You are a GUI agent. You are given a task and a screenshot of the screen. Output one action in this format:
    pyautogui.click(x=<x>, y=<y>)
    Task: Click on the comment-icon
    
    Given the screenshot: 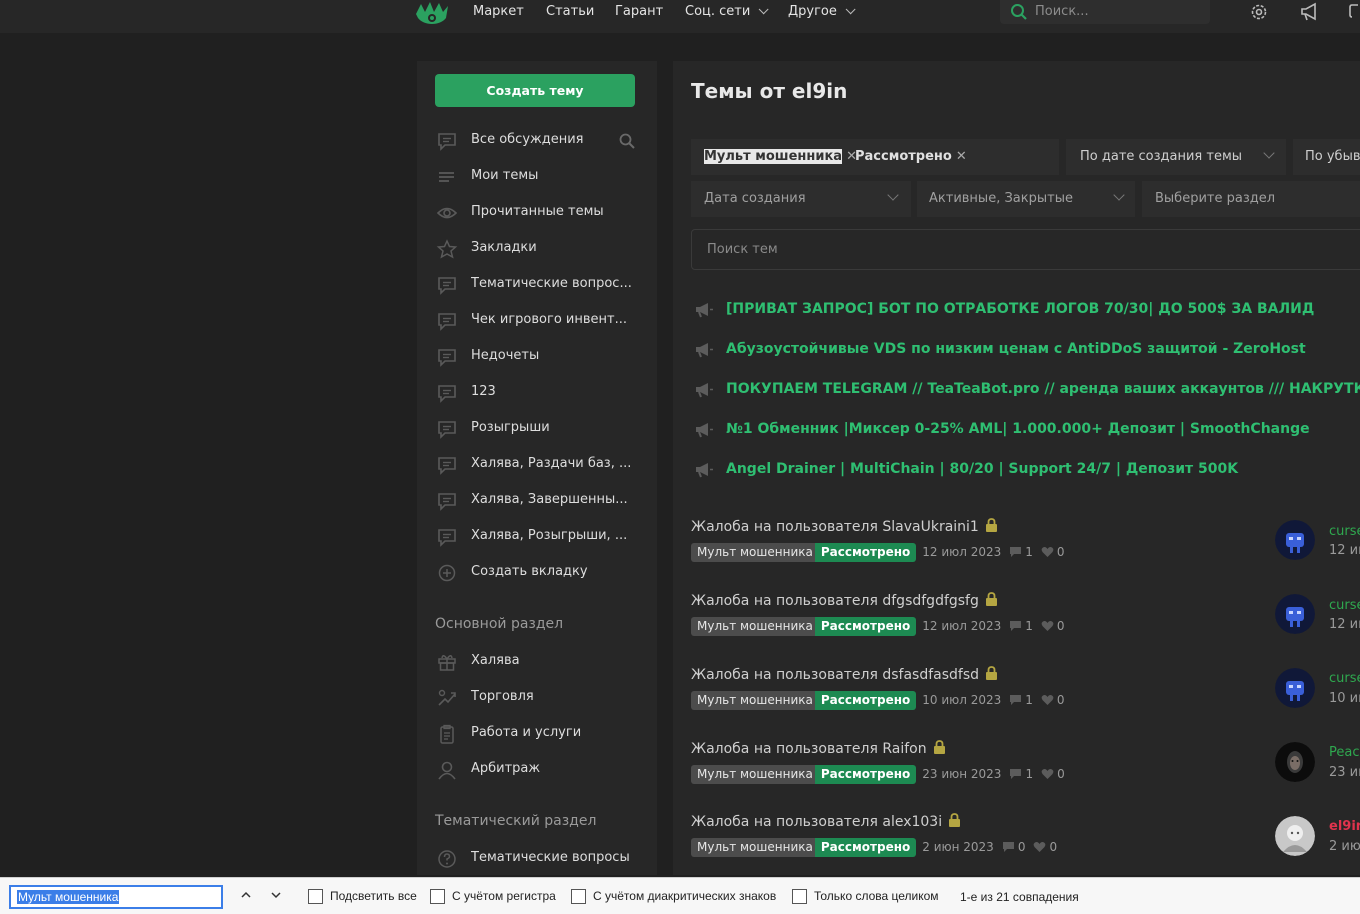 What is the action you would take?
    pyautogui.click(x=1016, y=626)
    